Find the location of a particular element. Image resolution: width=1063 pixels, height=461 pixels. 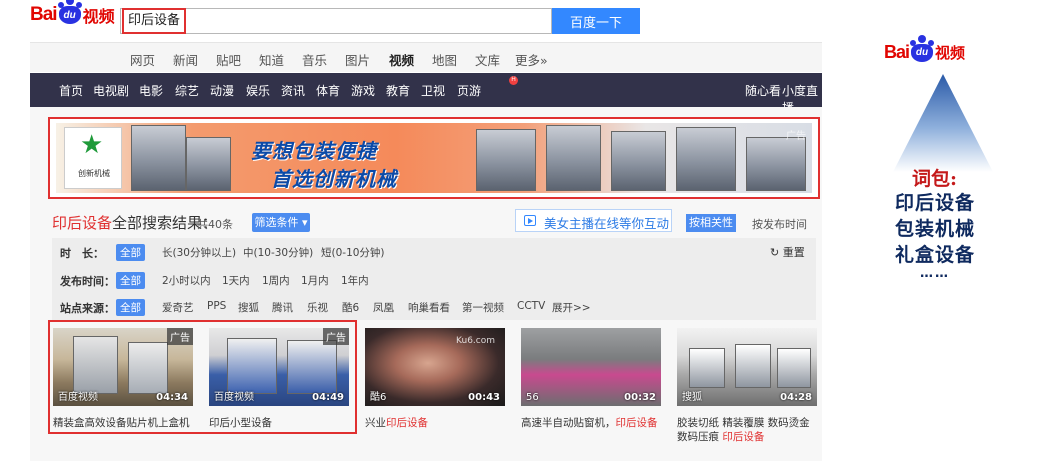

ad-slogan-1: 要想包装便捷 is located at coordinates (314, 151).